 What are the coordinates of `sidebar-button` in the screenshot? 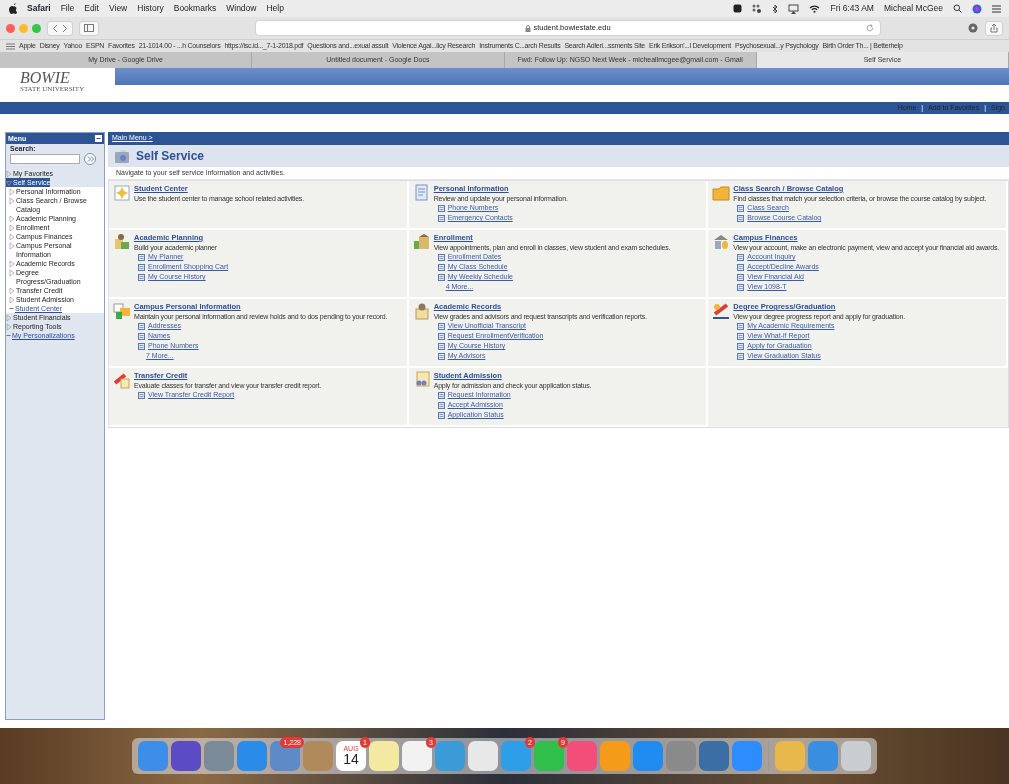 It's located at (89, 28).